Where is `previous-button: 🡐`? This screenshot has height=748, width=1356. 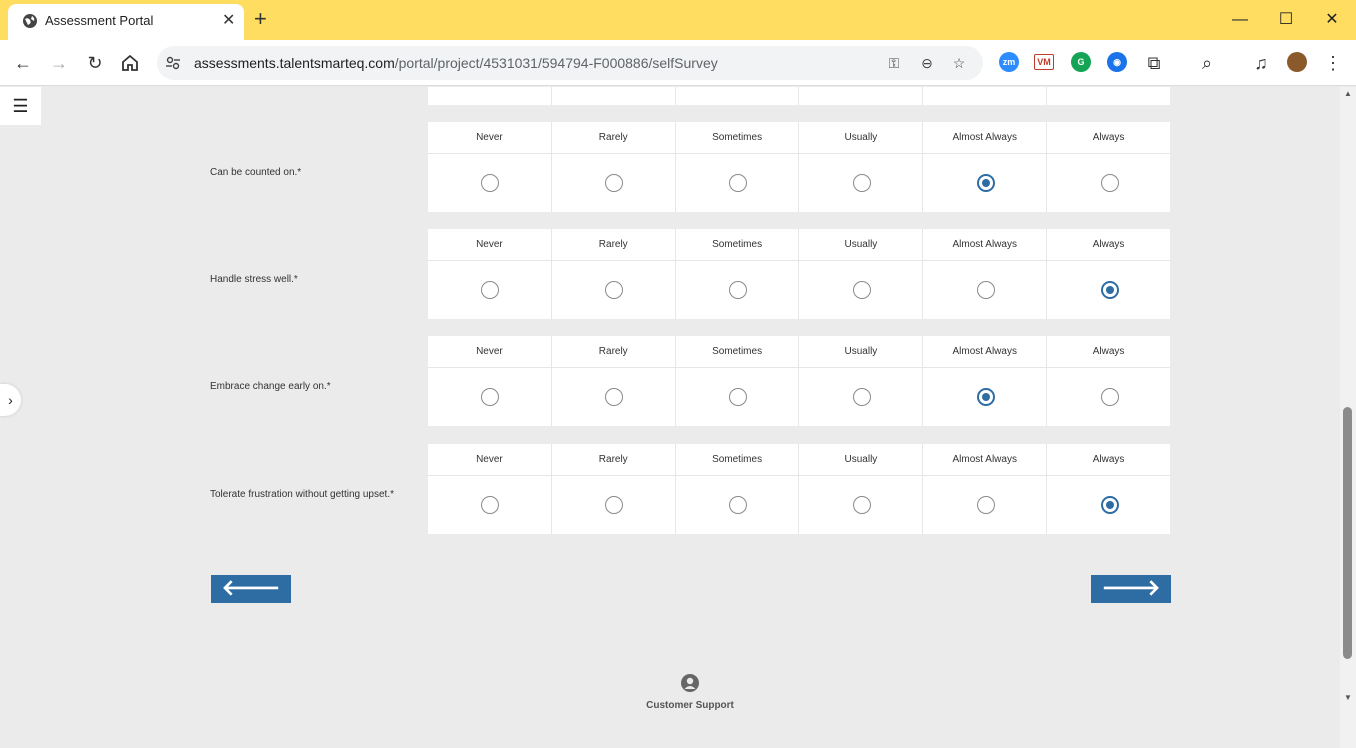 previous-button: 🡐 is located at coordinates (251, 589).